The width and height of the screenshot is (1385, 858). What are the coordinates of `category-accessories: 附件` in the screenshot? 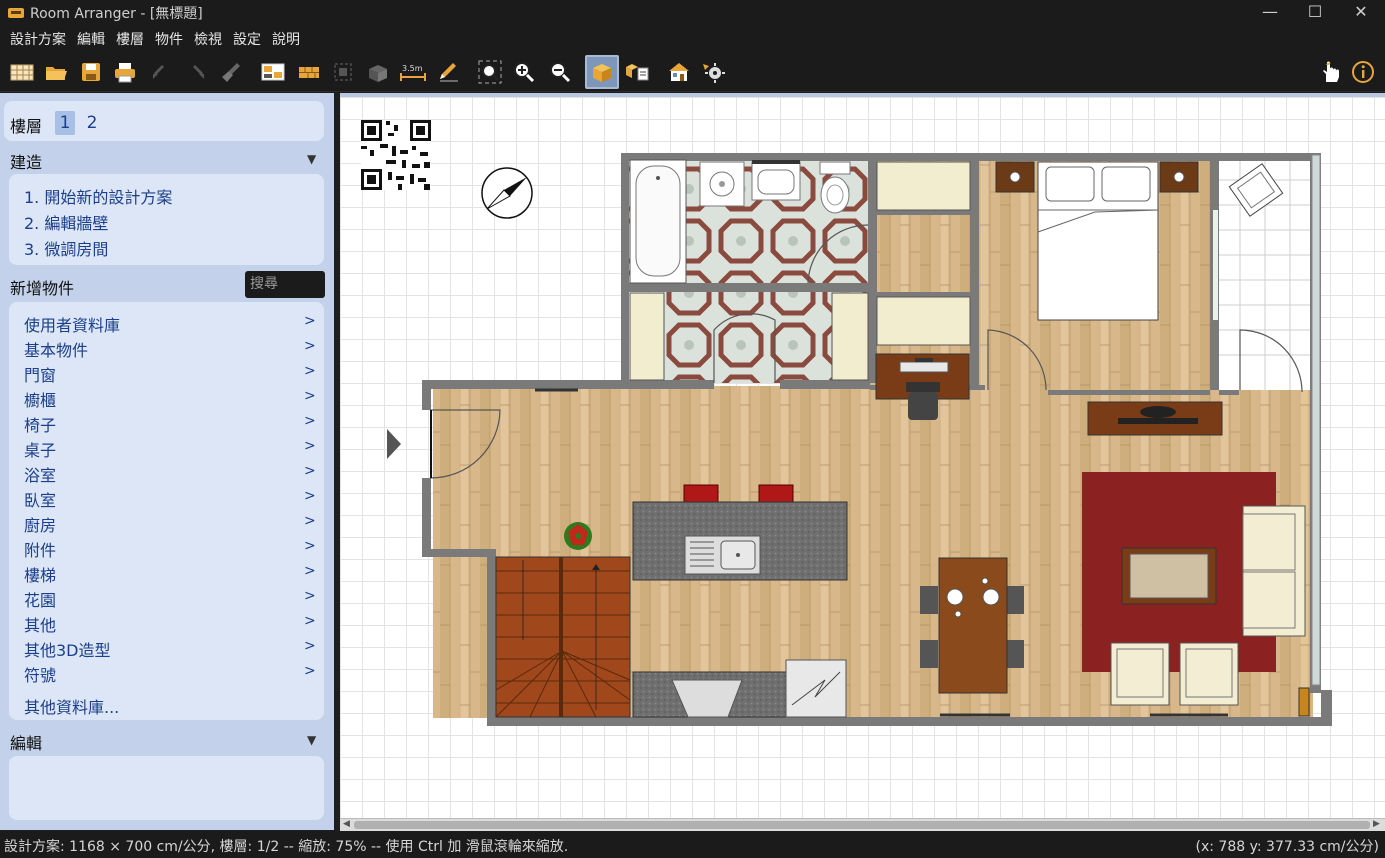 It's located at (40, 549).